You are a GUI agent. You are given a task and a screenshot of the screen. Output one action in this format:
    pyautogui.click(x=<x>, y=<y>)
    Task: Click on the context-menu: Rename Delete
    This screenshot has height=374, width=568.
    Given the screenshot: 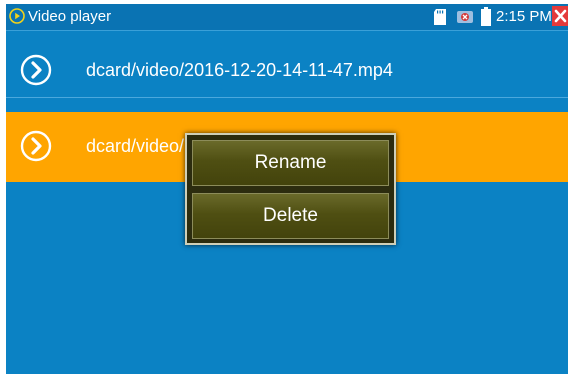 What is the action you would take?
    pyautogui.click(x=290, y=189)
    